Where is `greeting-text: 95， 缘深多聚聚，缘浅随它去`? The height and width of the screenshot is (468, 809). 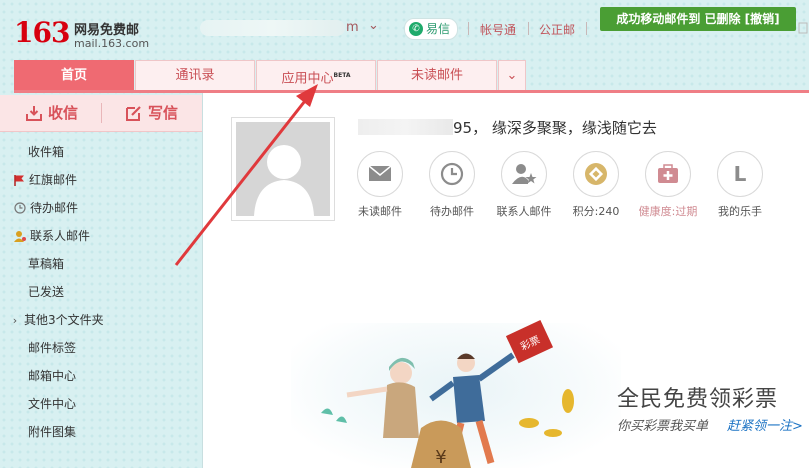 greeting-text: 95， 缘深多聚聚，缘浅随它去 is located at coordinates (555, 128).